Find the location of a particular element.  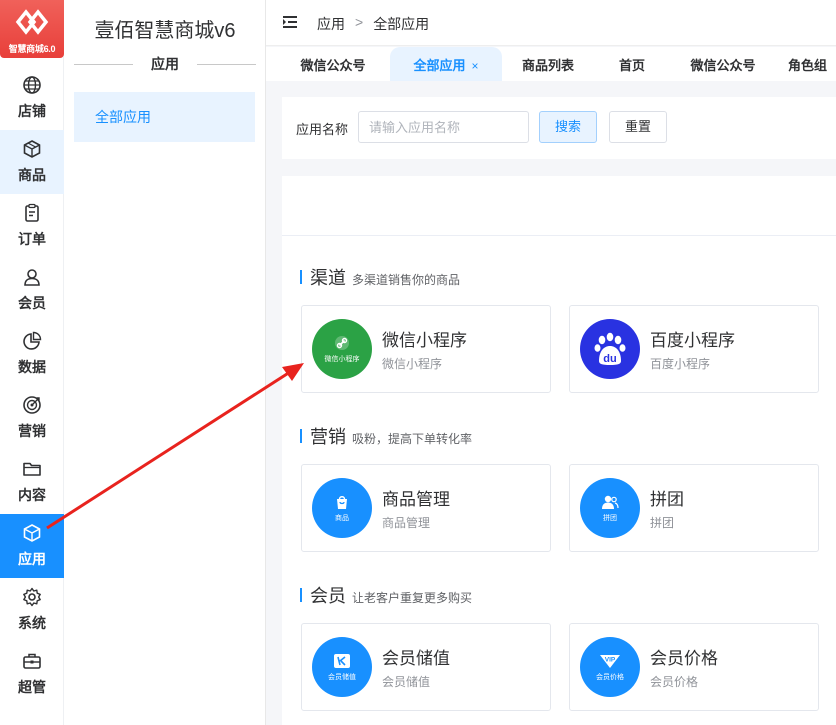

app-card-product-management: 商品 商品管理 商品管理 is located at coordinates (426, 508).